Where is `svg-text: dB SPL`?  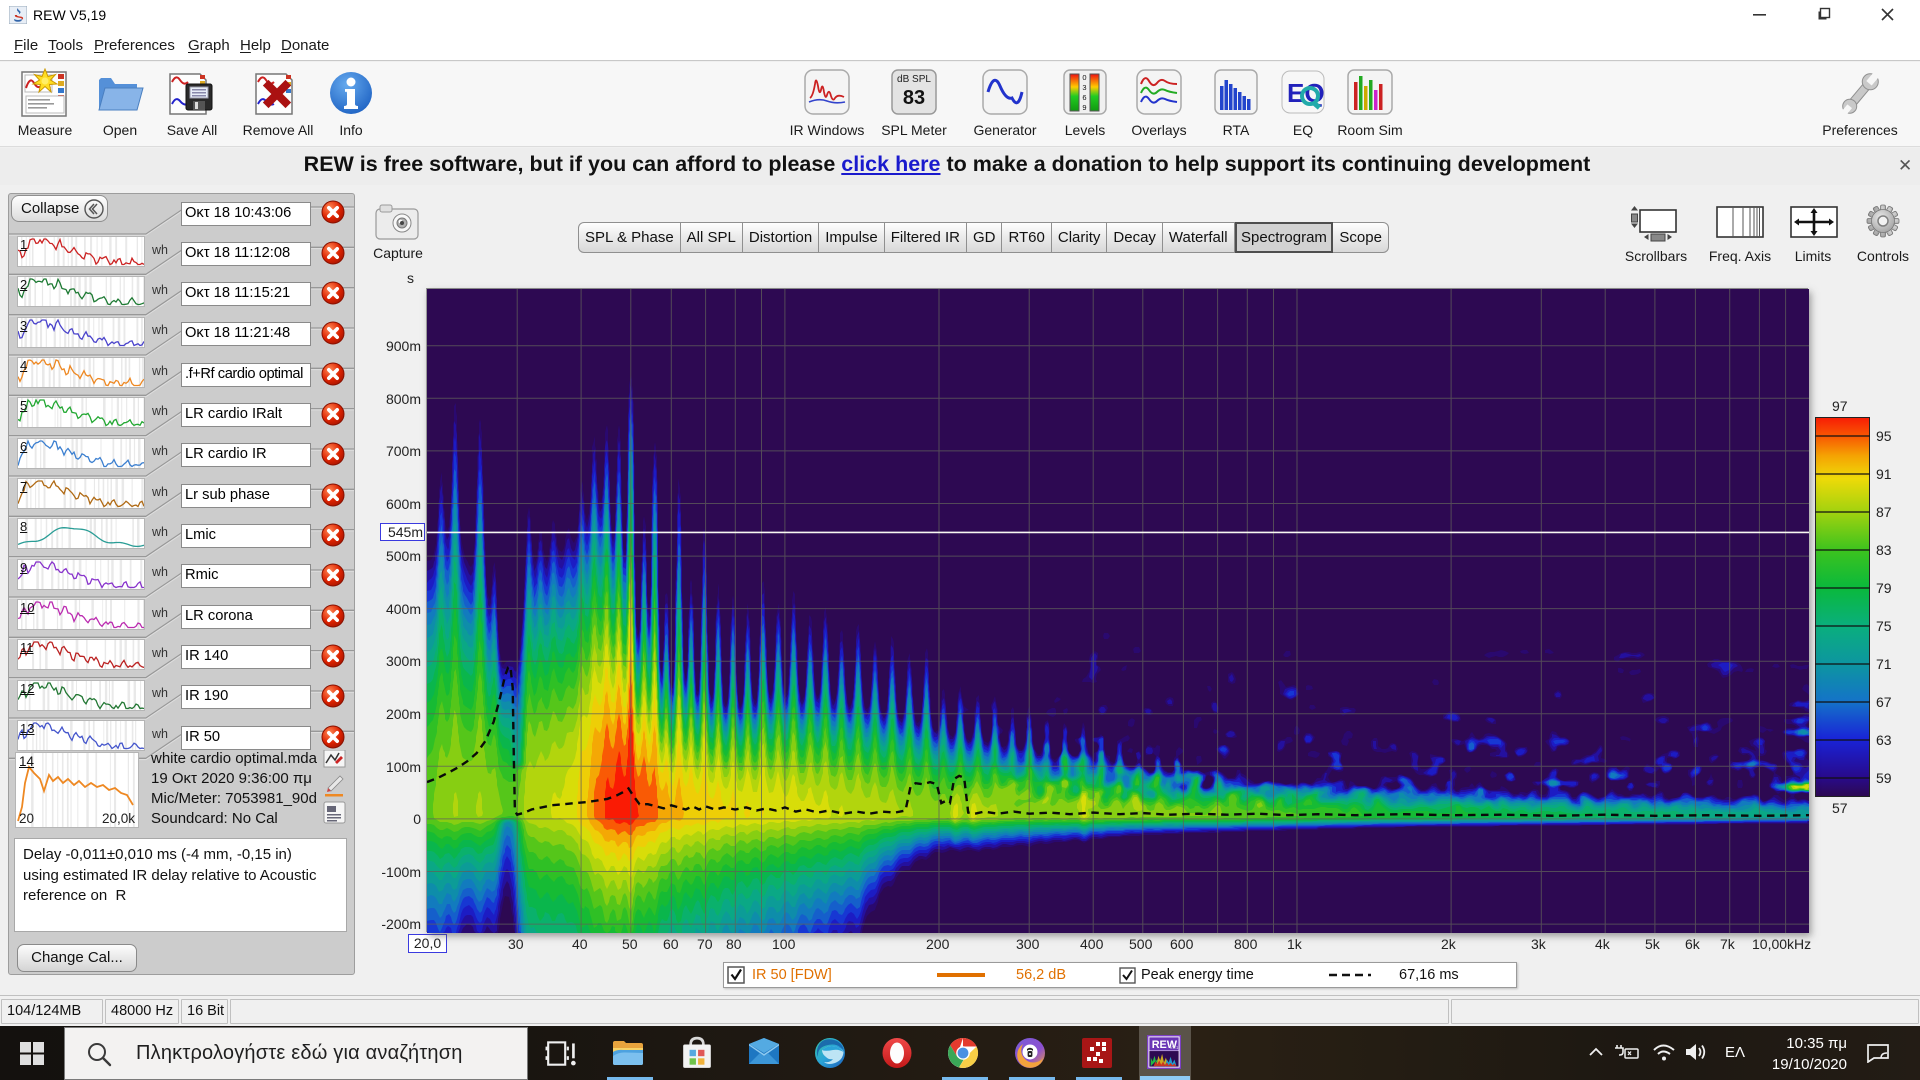 svg-text: dB SPL is located at coordinates (914, 79).